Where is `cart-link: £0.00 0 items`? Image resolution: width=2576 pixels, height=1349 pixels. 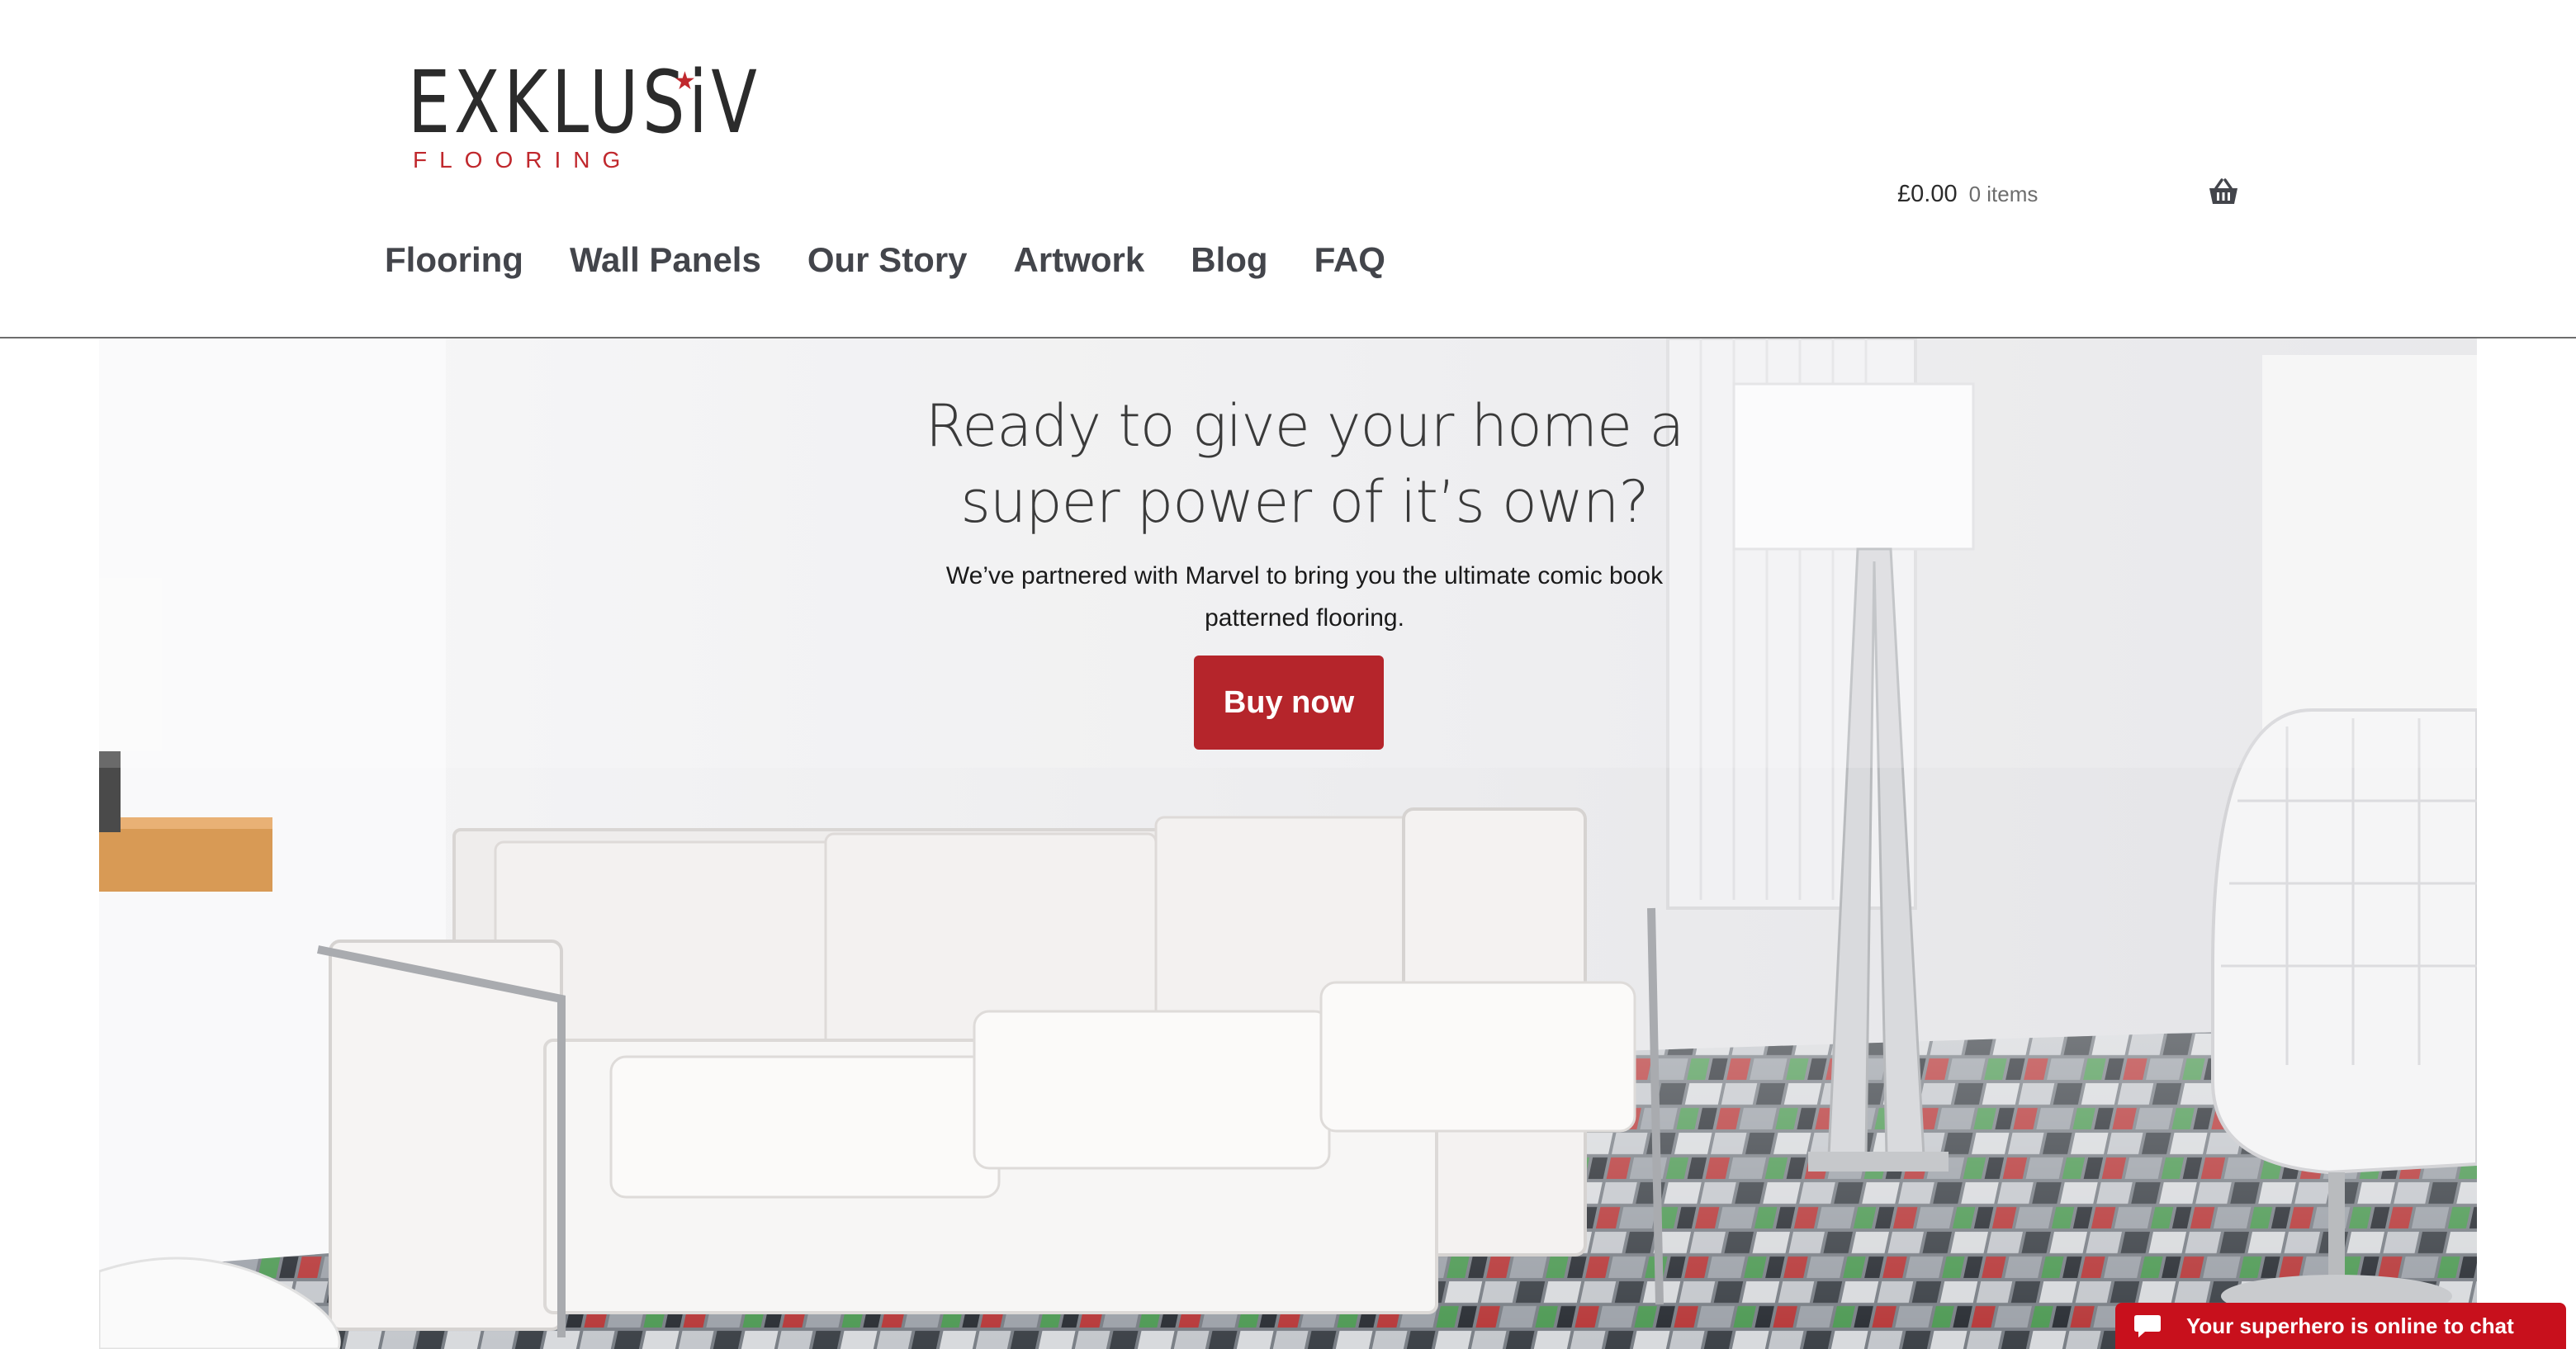
cart-link: £0.00 0 items is located at coordinates (2068, 194).